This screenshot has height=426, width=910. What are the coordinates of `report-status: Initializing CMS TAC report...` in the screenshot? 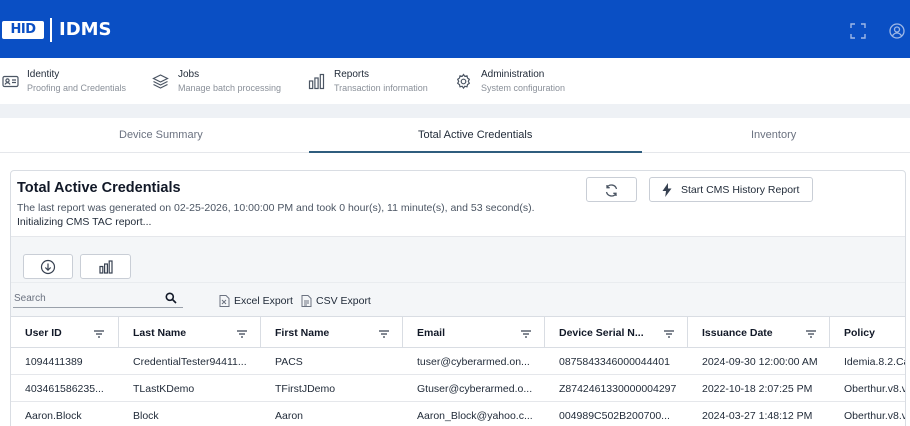 It's located at (84, 222).